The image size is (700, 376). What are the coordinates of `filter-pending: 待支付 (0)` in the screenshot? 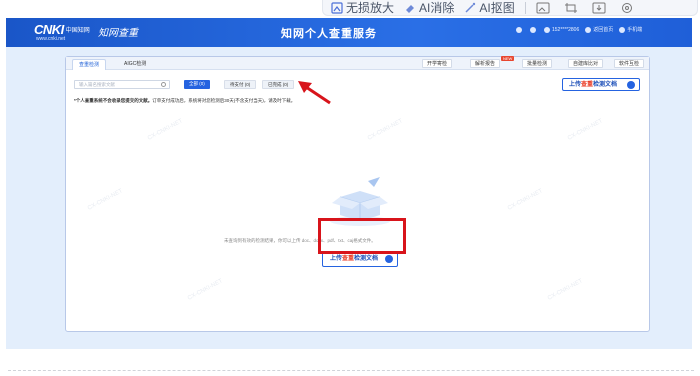 It's located at (240, 84).